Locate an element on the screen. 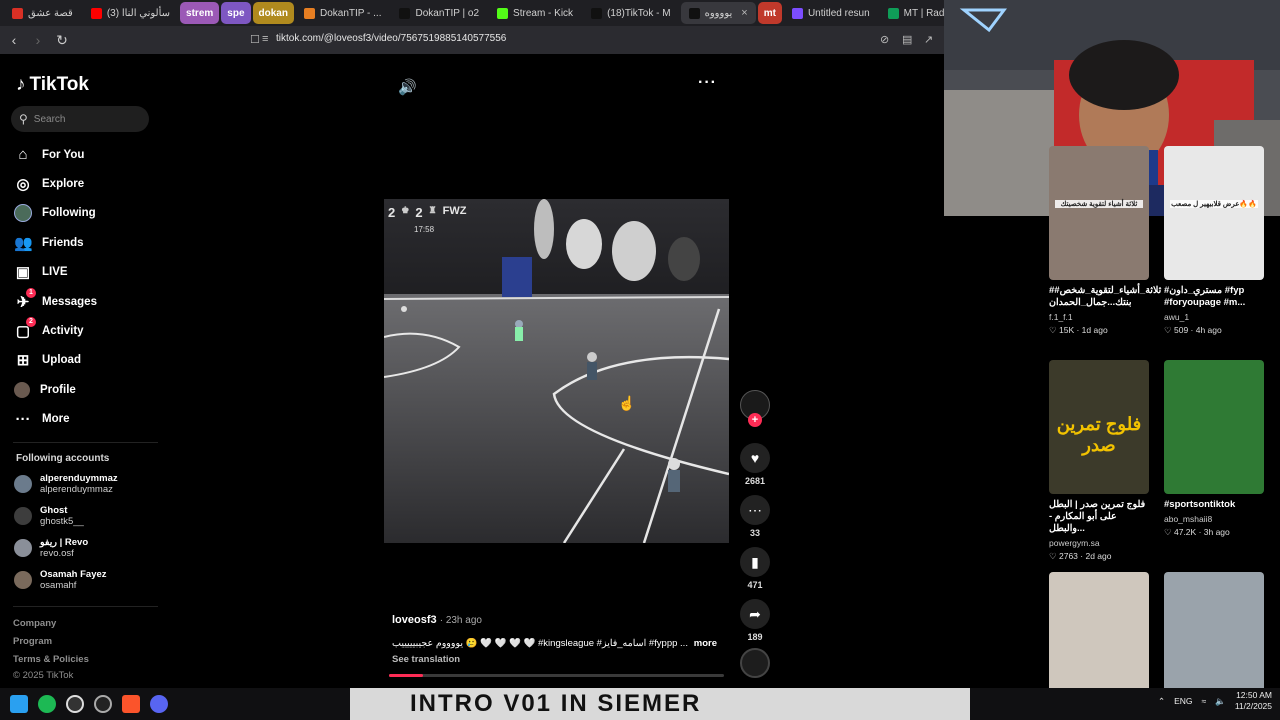  reload-icon: ↻ is located at coordinates (62, 40).